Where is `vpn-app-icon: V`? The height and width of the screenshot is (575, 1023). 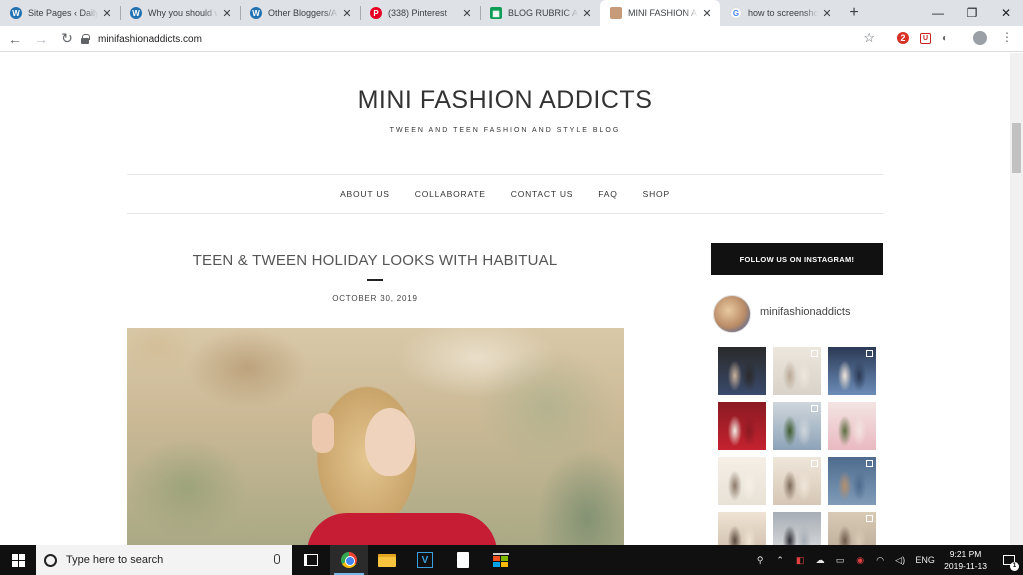 vpn-app-icon: V is located at coordinates (425, 560).